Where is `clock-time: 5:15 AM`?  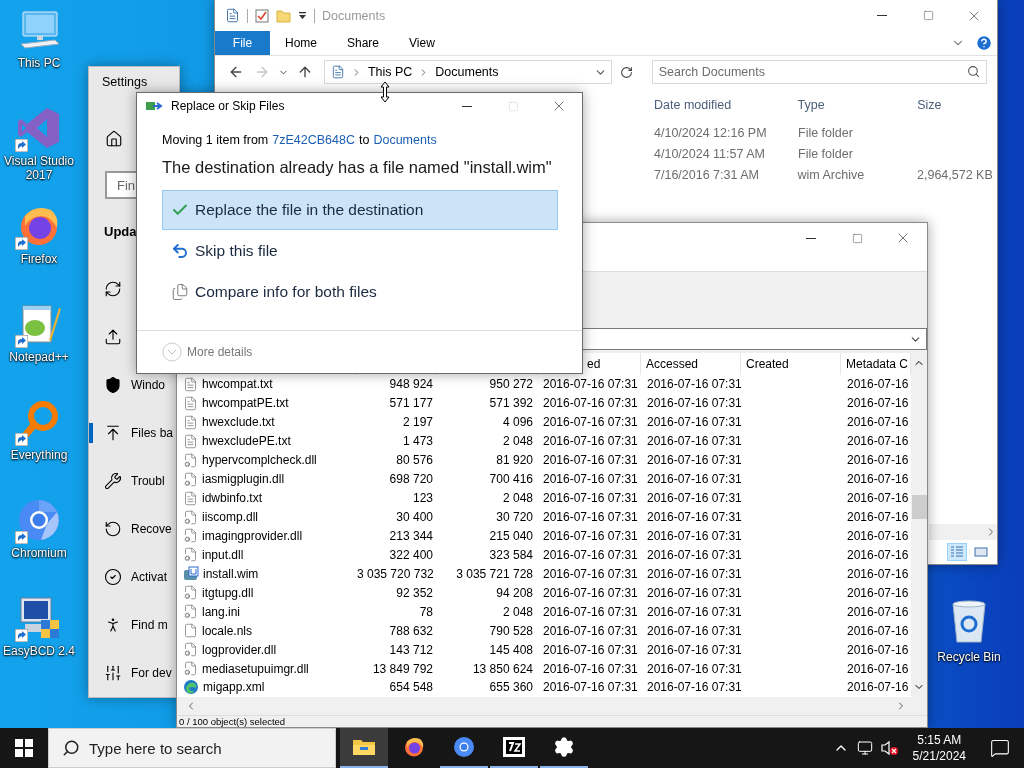
clock-time: 5:15 AM is located at coordinates (939, 740).